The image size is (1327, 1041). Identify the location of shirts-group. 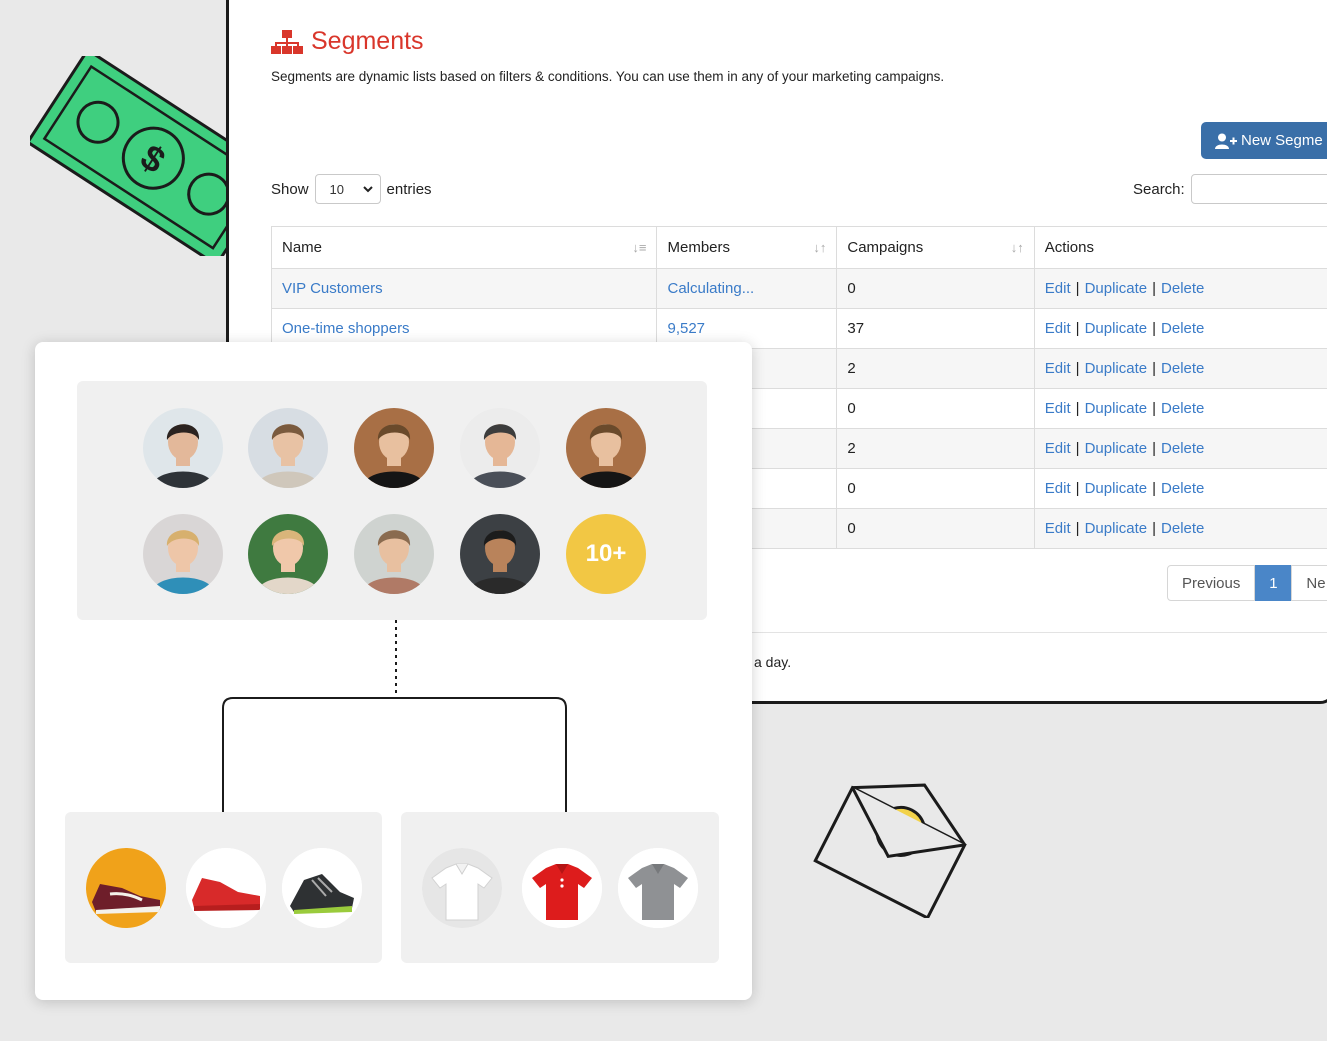
(560, 887).